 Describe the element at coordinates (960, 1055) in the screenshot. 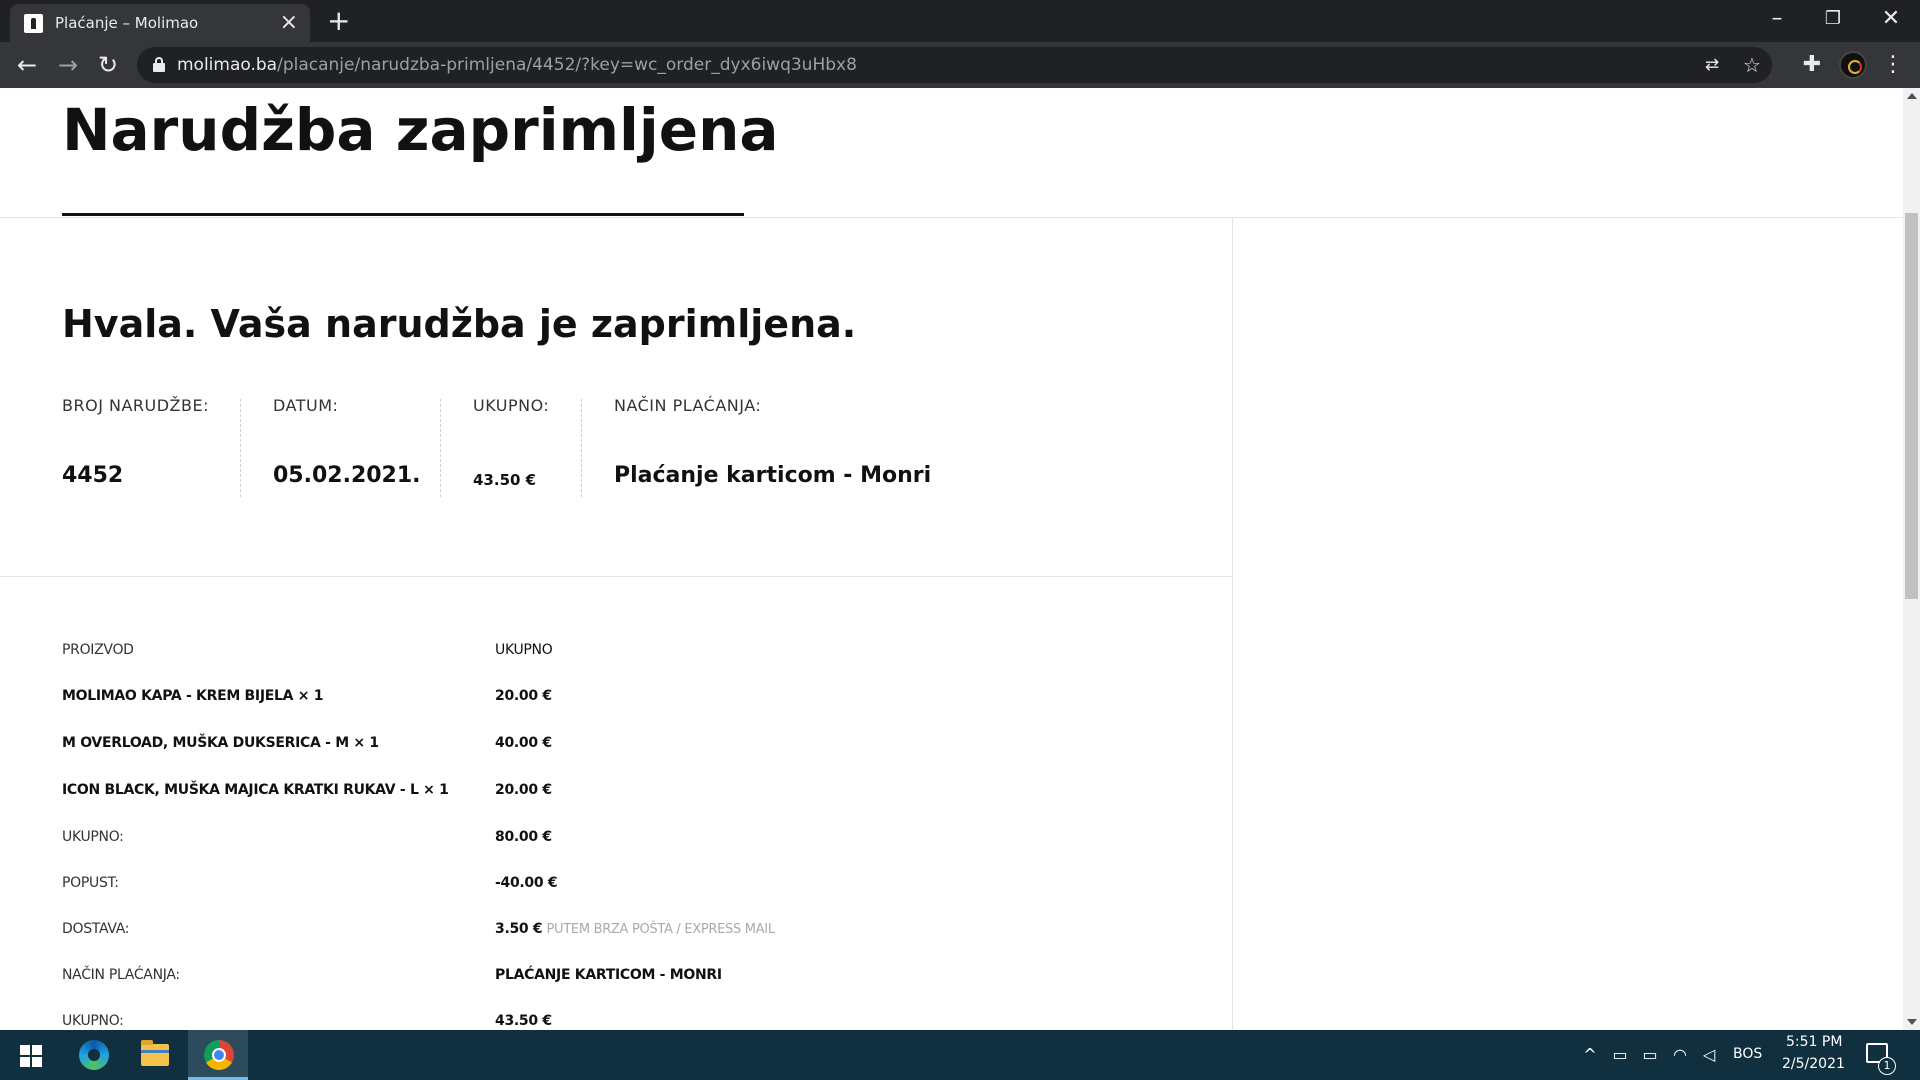

I see `windows-taskbar: ^ ▭ ▭ ◠ ◁ BOS 5:51 PM 2/5/2021 1` at that location.